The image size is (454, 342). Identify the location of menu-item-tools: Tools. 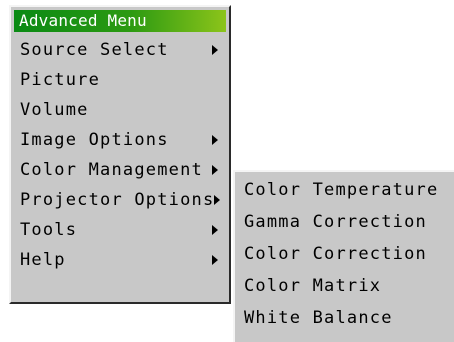
(125, 230).